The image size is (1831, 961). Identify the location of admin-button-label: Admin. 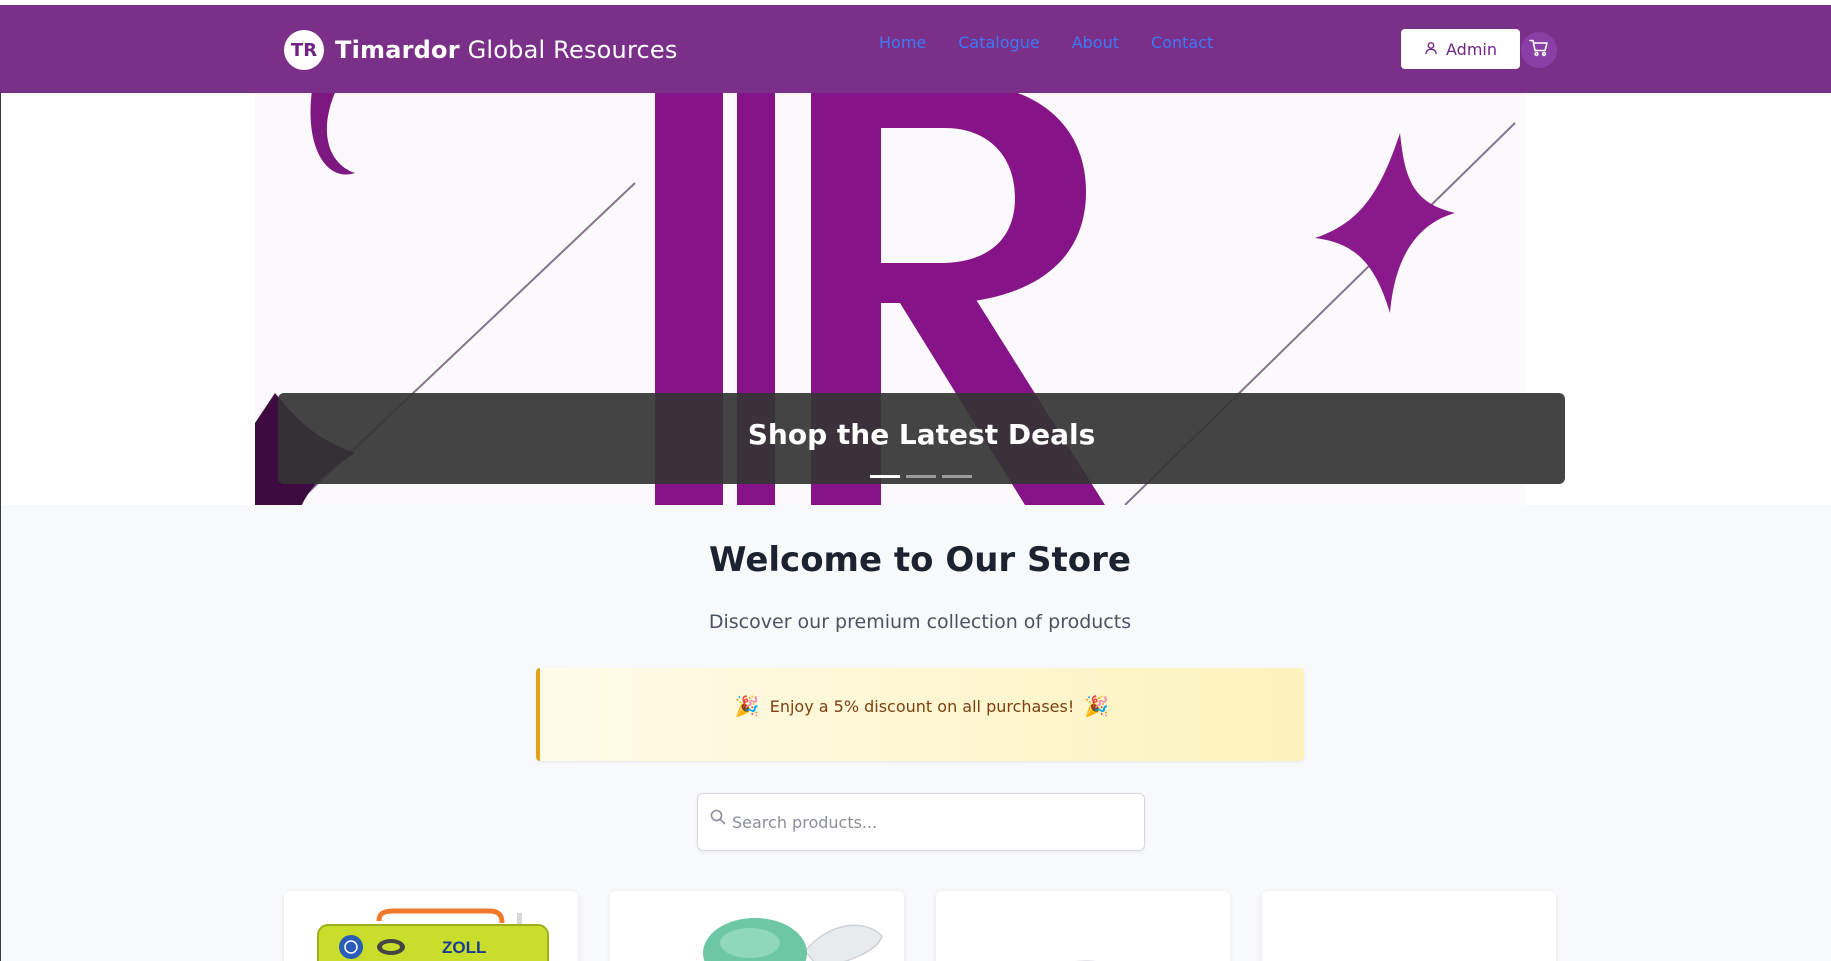
(1471, 49).